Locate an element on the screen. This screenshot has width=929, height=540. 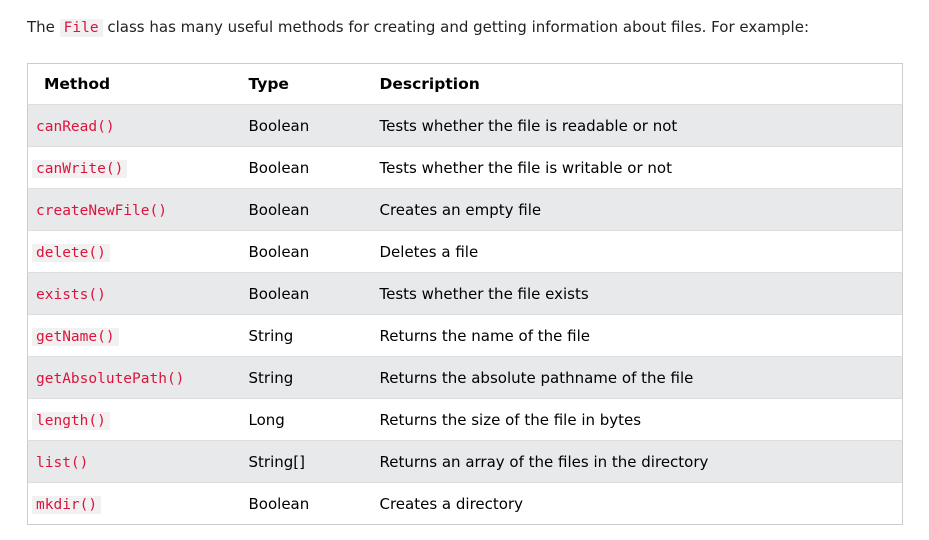
method-name: canWrite() is located at coordinates (80, 168).